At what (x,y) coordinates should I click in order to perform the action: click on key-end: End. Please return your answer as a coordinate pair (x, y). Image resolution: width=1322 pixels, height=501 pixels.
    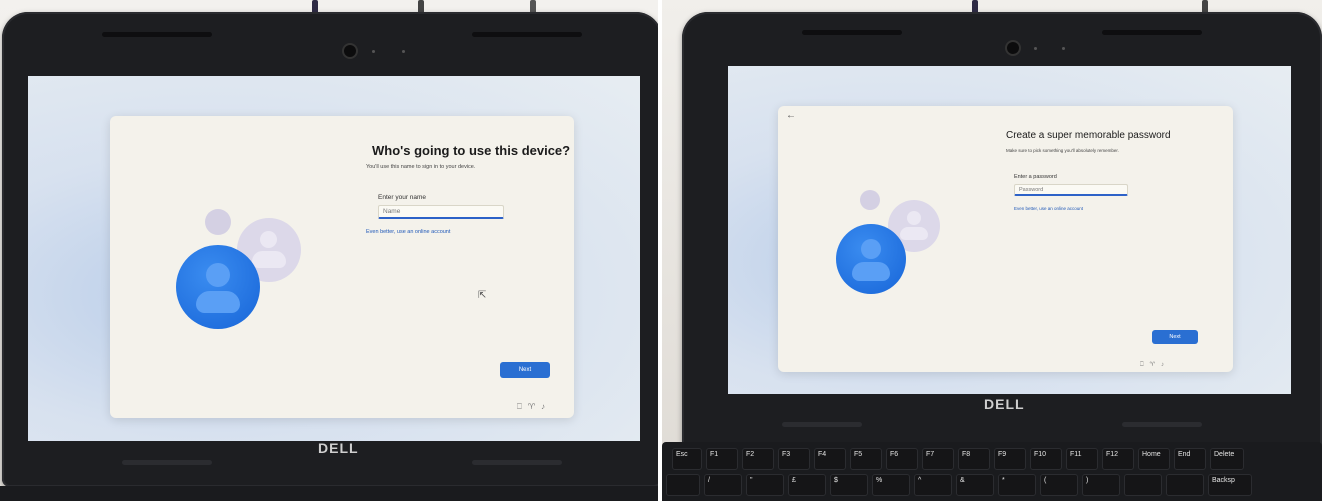
    Looking at the image, I should click on (1190, 459).